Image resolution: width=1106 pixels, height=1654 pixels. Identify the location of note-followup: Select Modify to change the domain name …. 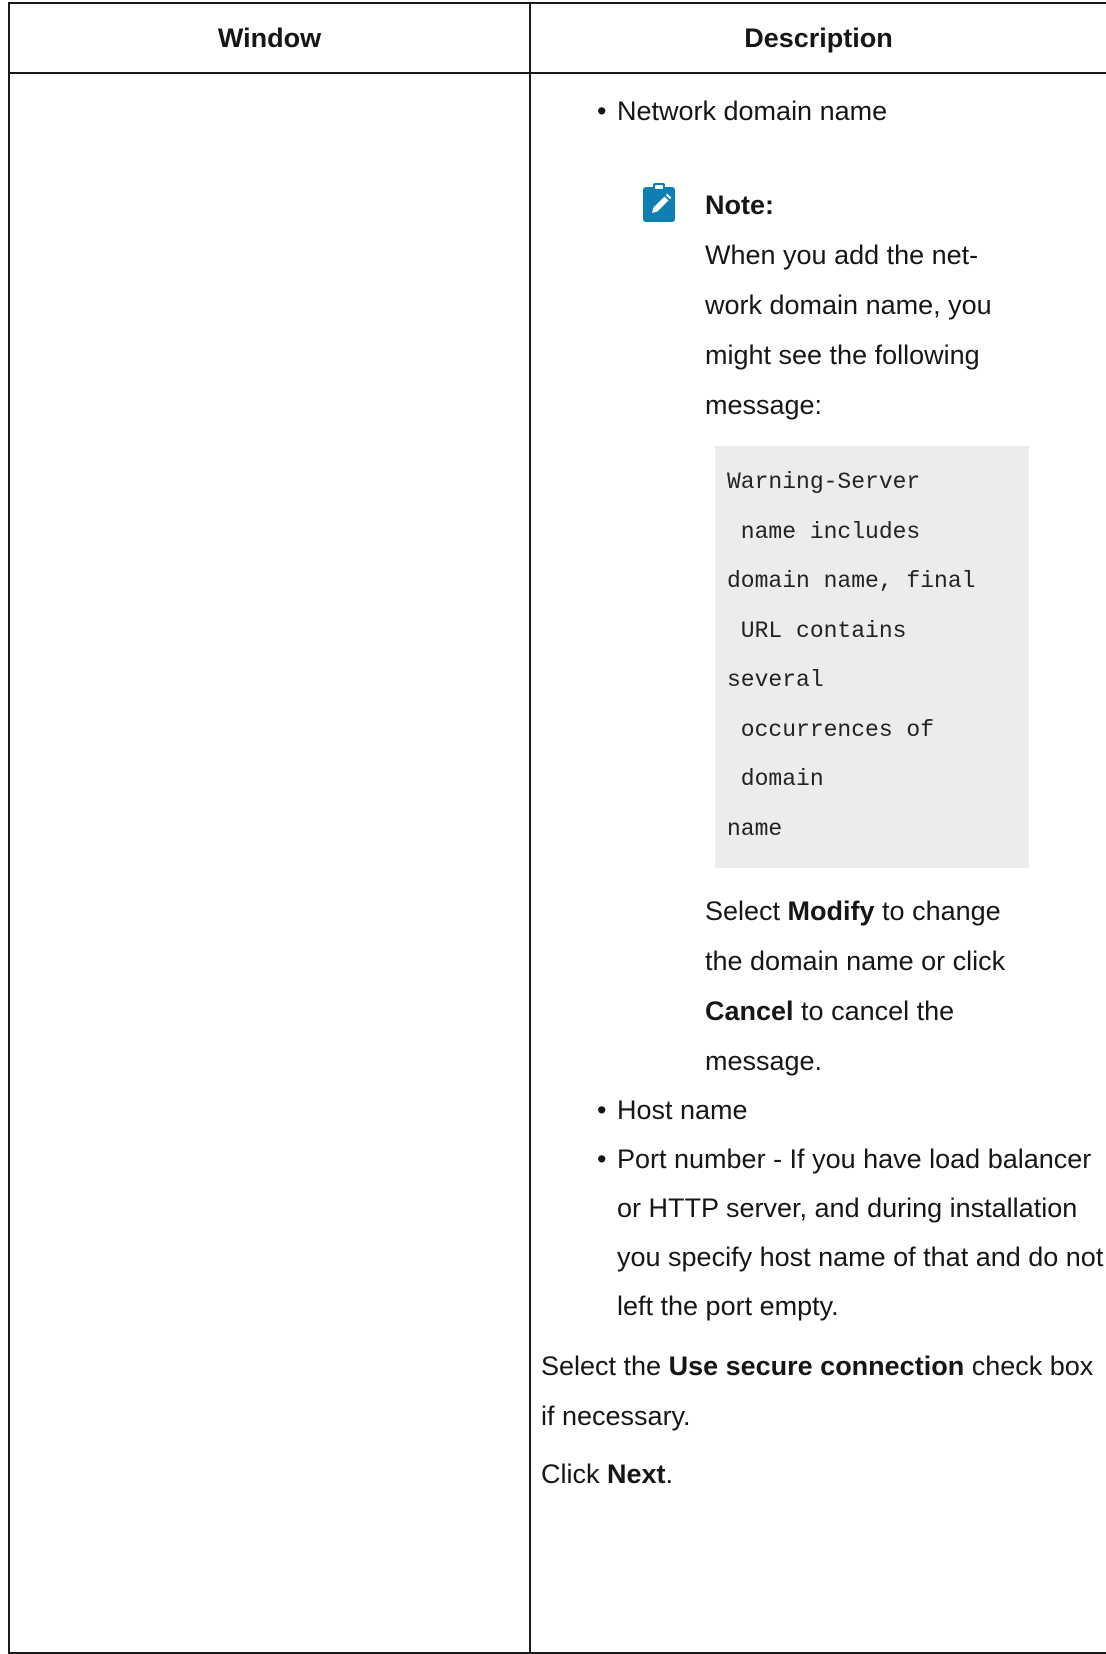
(870, 986).